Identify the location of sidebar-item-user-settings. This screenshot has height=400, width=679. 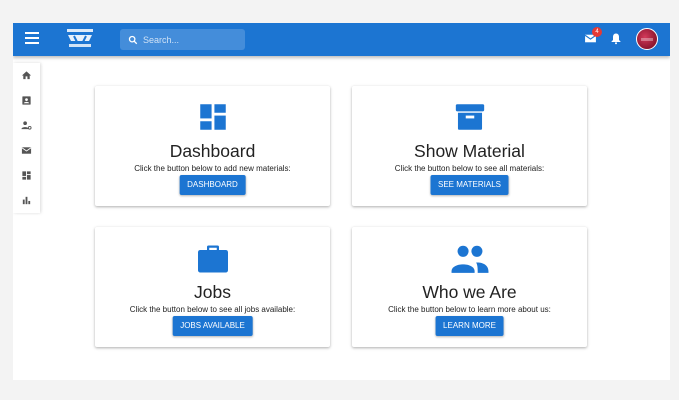
(26, 125).